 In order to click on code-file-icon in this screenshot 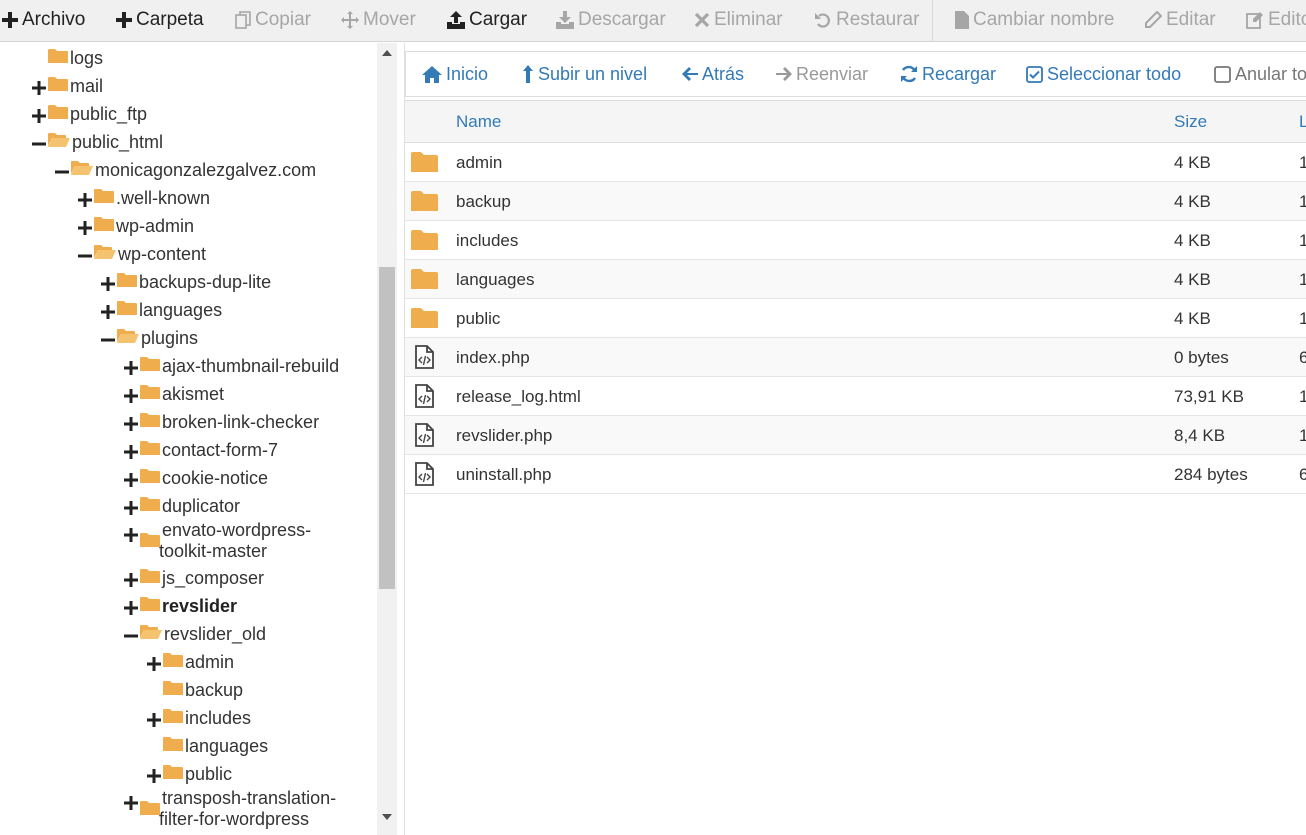, I will do `click(424, 398)`.